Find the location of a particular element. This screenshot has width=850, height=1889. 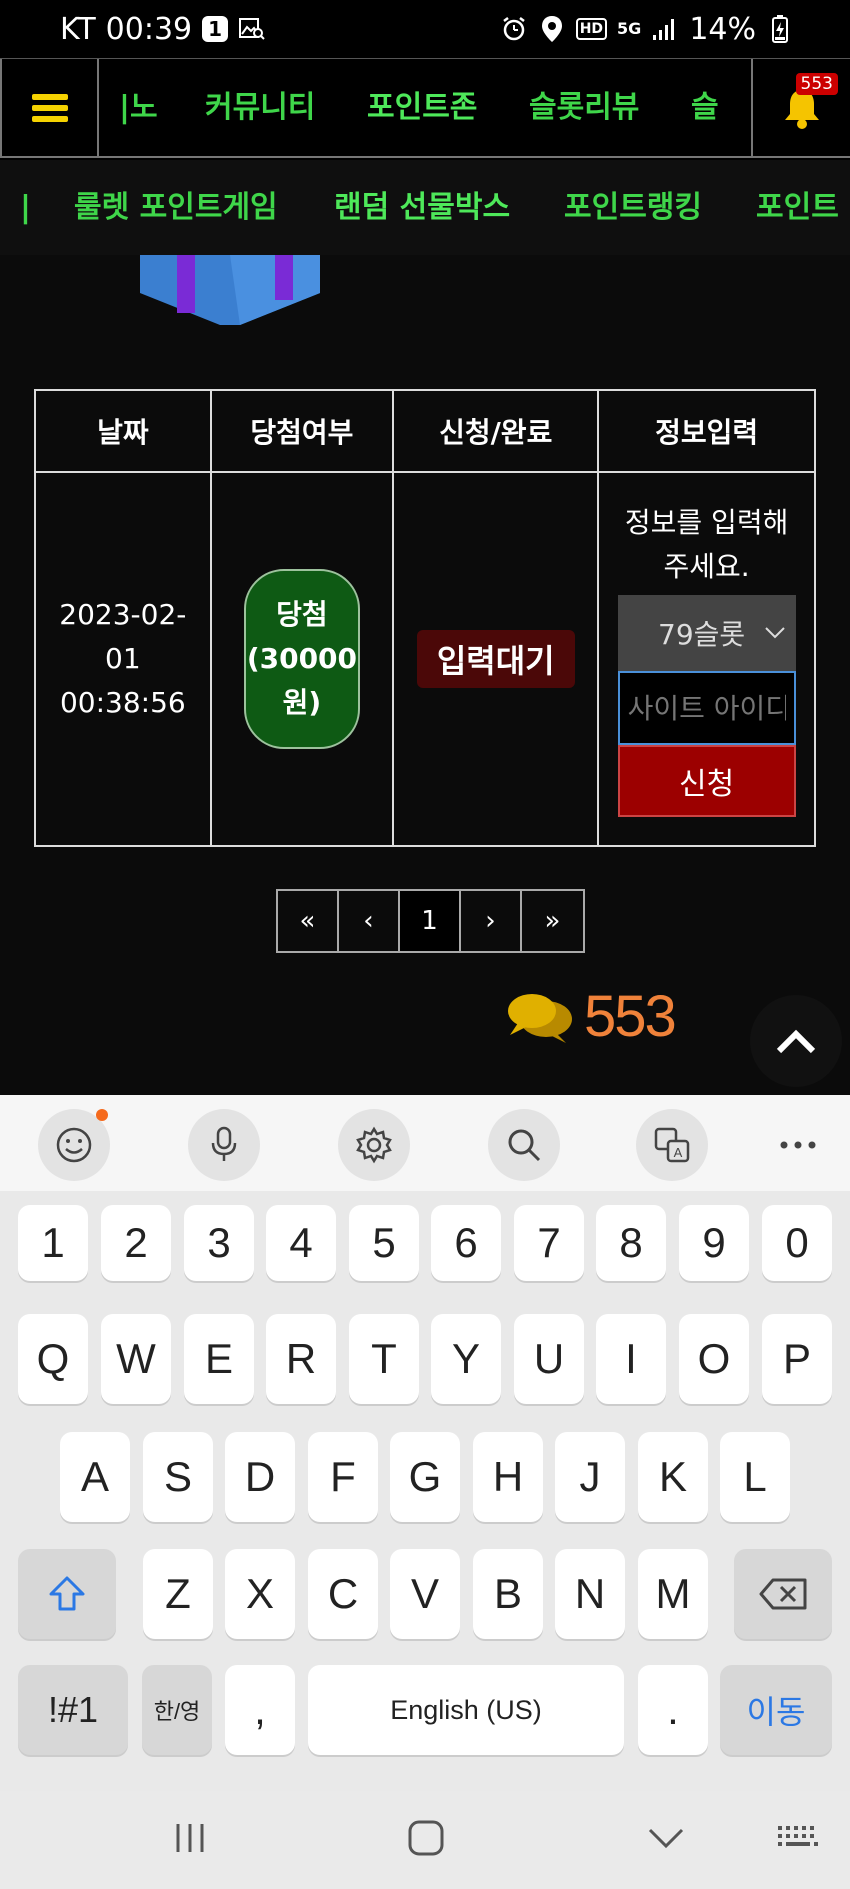

gear-icon is located at coordinates (374, 1145).